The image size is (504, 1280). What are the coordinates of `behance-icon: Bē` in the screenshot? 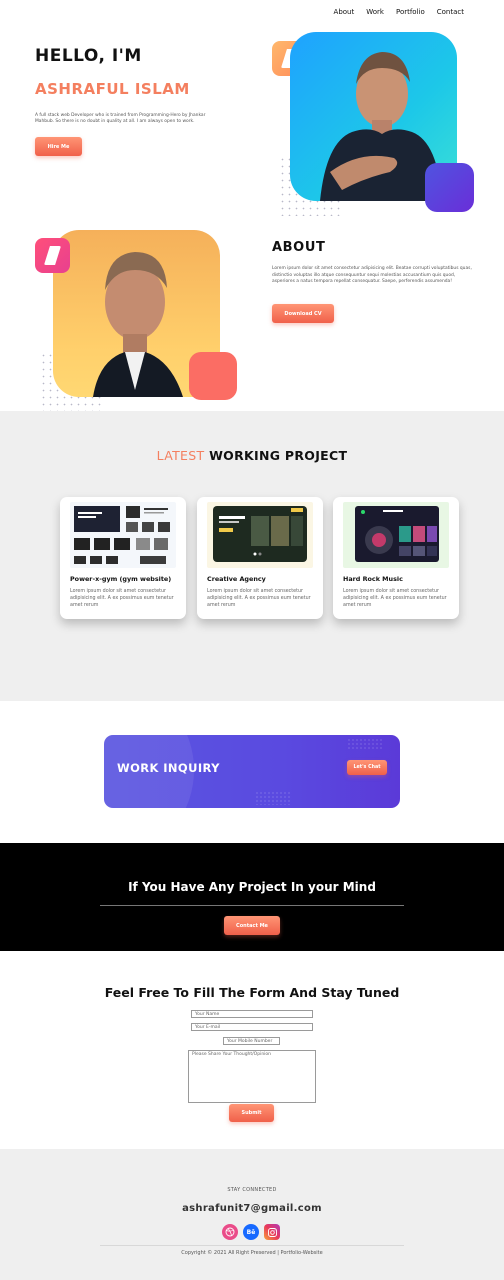 It's located at (251, 1232).